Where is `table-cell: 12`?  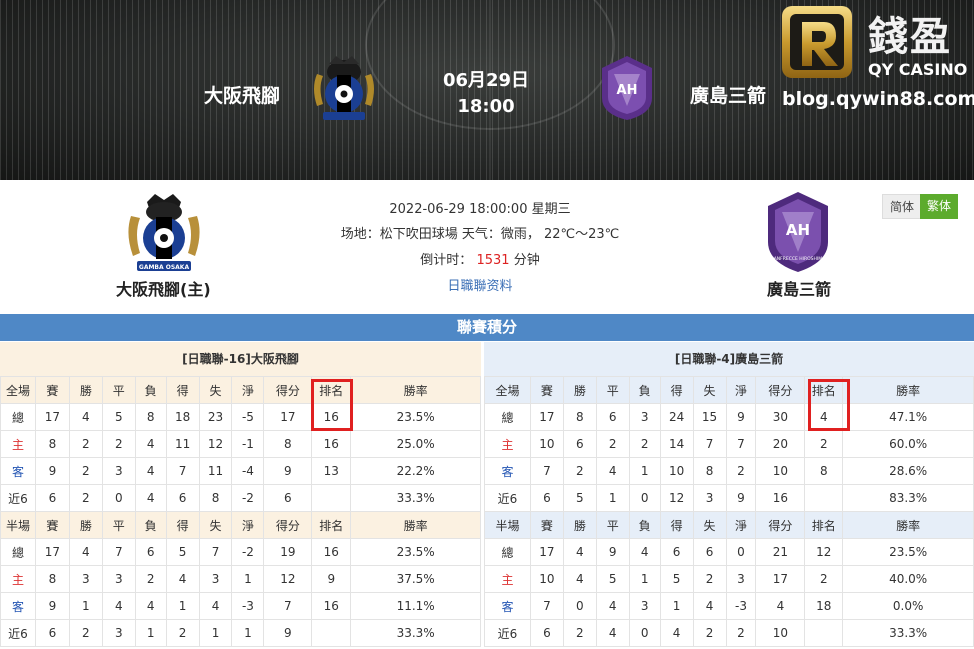
table-cell: 12 is located at coordinates (215, 444).